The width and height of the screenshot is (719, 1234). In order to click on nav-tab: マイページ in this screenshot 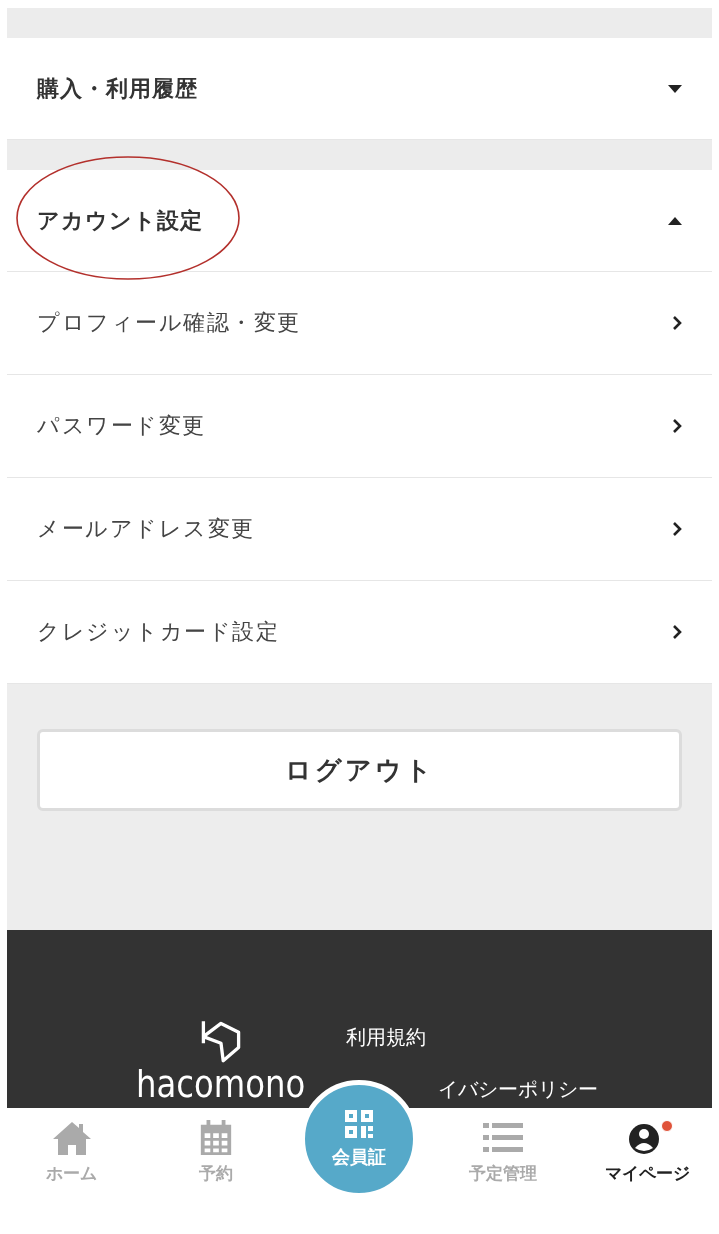, I will do `click(647, 1148)`.